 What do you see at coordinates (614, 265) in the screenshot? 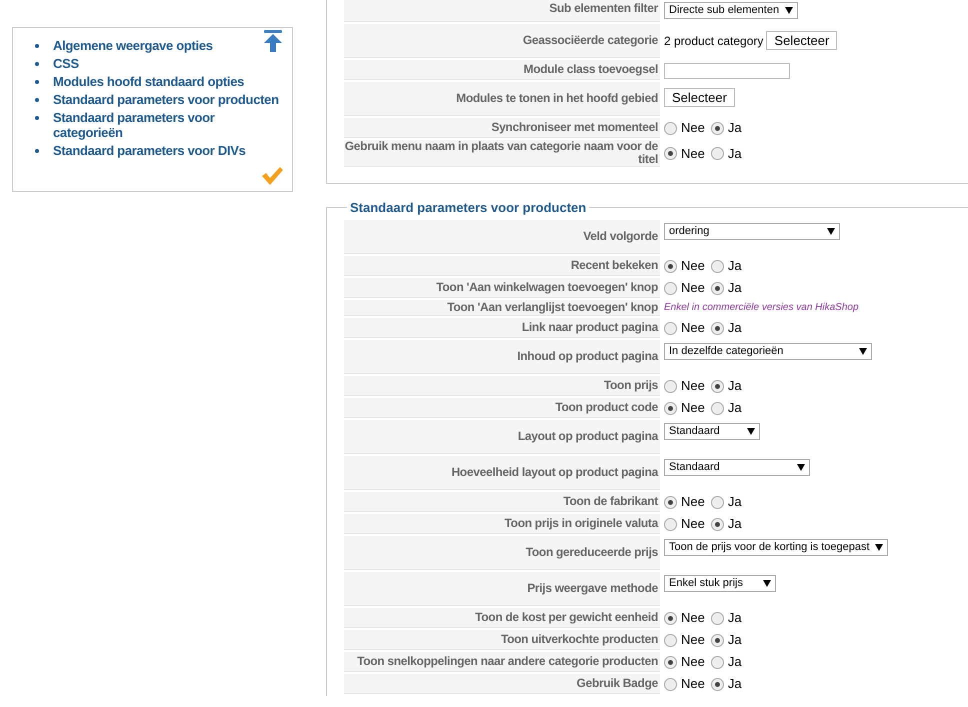
I see `field-label: Recent bekeken` at bounding box center [614, 265].